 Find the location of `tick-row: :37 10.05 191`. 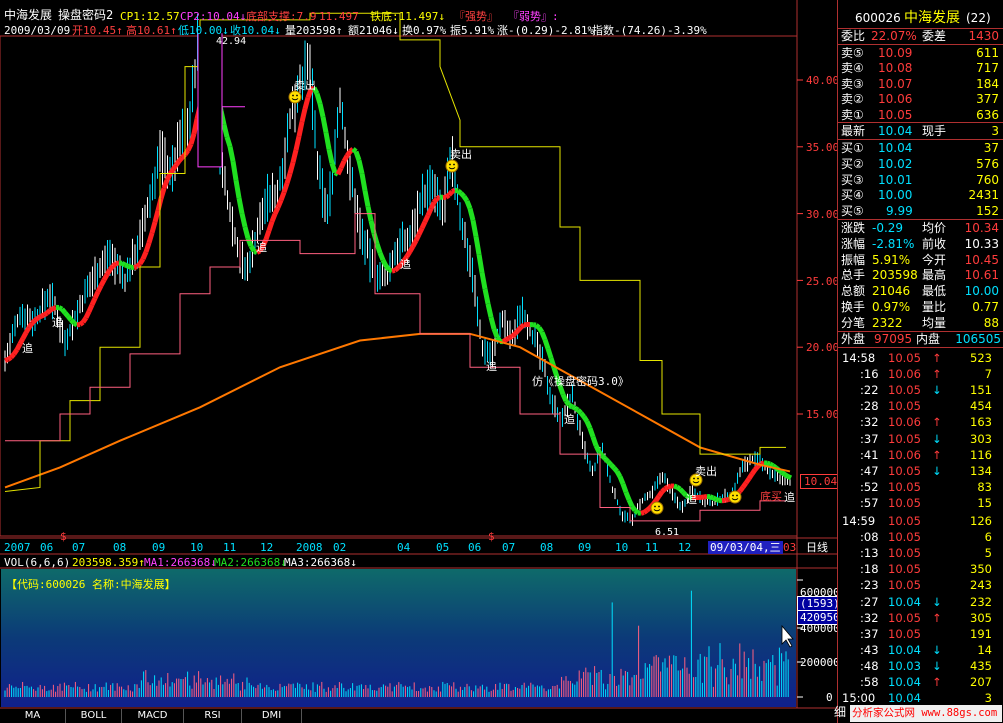

tick-row: :37 10.05 191 is located at coordinates (920, 634).